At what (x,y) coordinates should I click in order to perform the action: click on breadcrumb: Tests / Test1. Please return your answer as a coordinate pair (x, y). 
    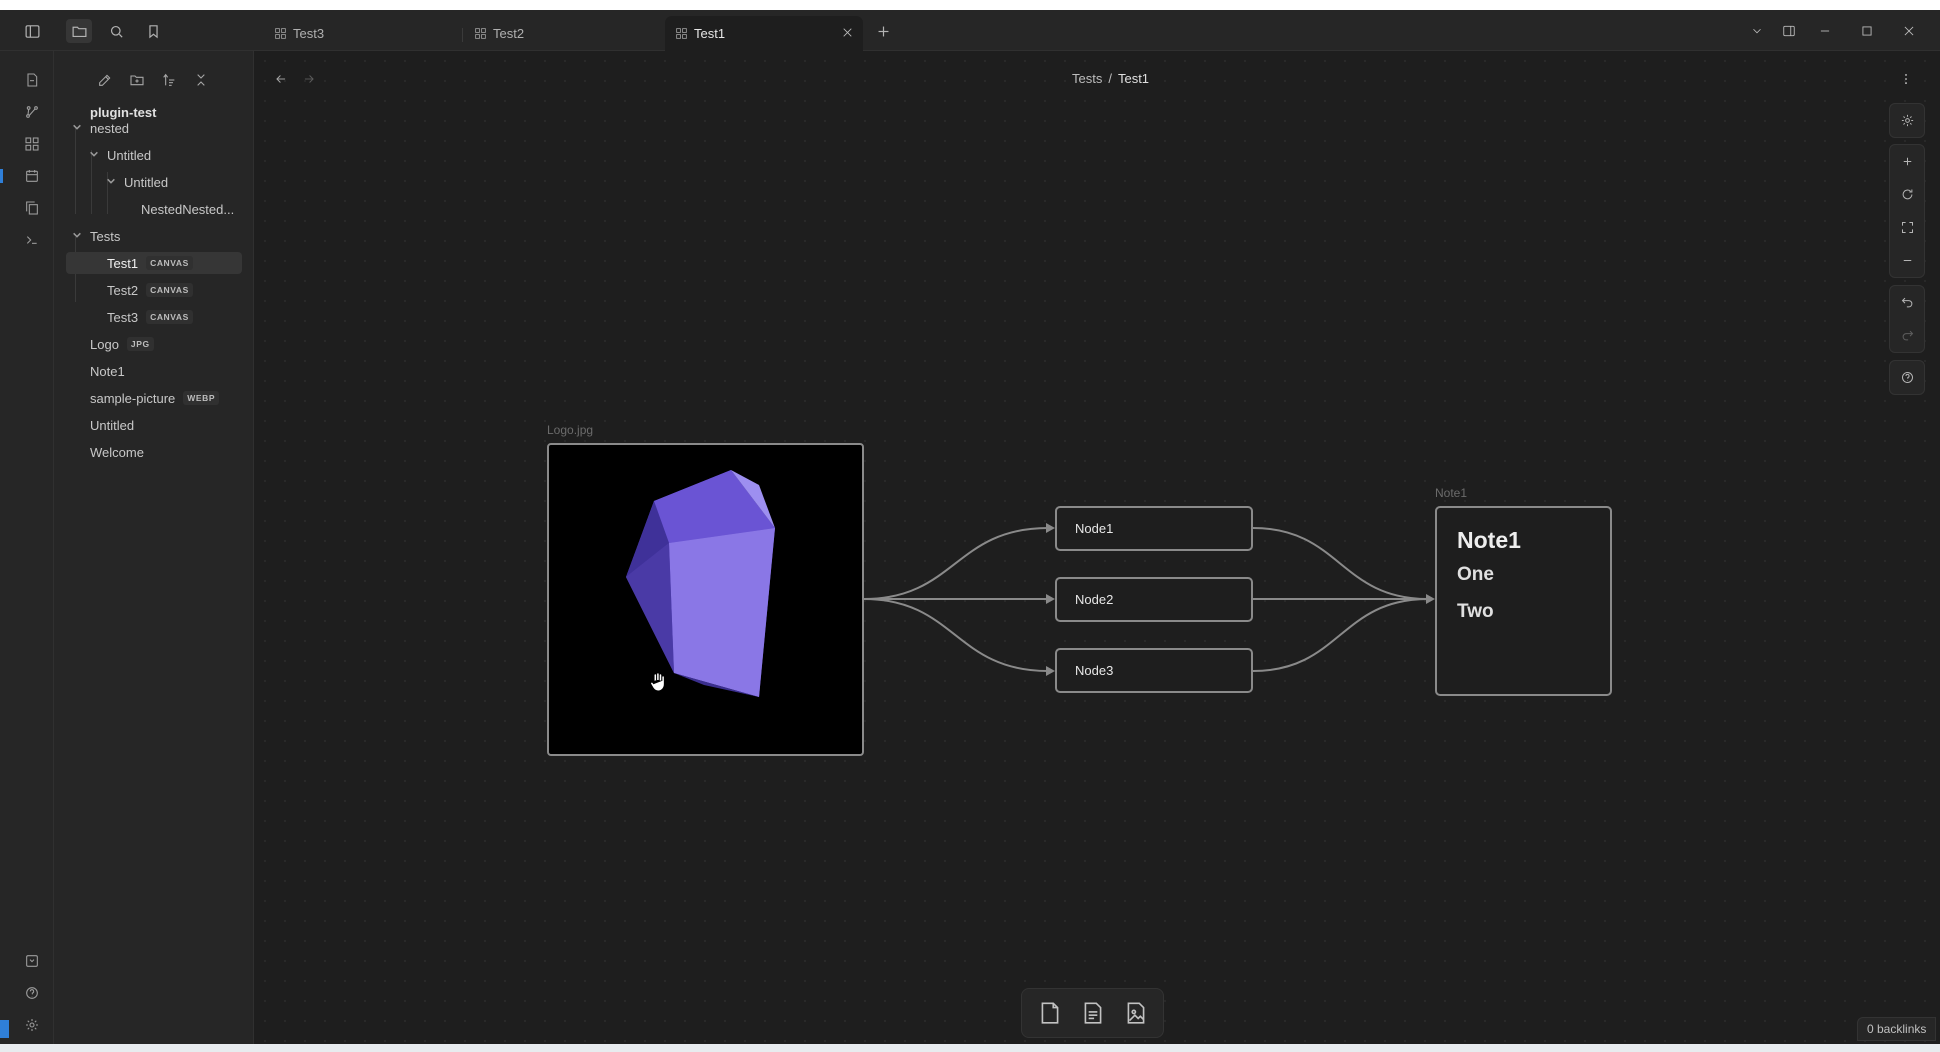
    Looking at the image, I should click on (1110, 78).